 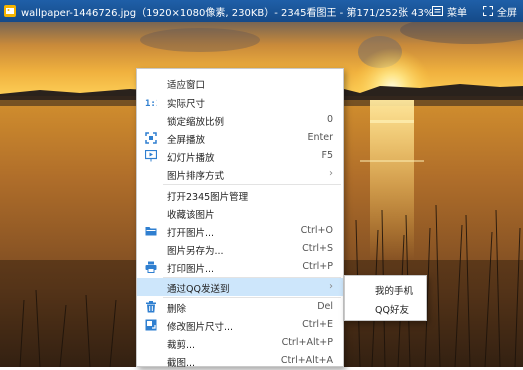 What do you see at coordinates (240, 325) in the screenshot?
I see `menu-item-resize: 修改图片尺寸... Ctrl+E` at bounding box center [240, 325].